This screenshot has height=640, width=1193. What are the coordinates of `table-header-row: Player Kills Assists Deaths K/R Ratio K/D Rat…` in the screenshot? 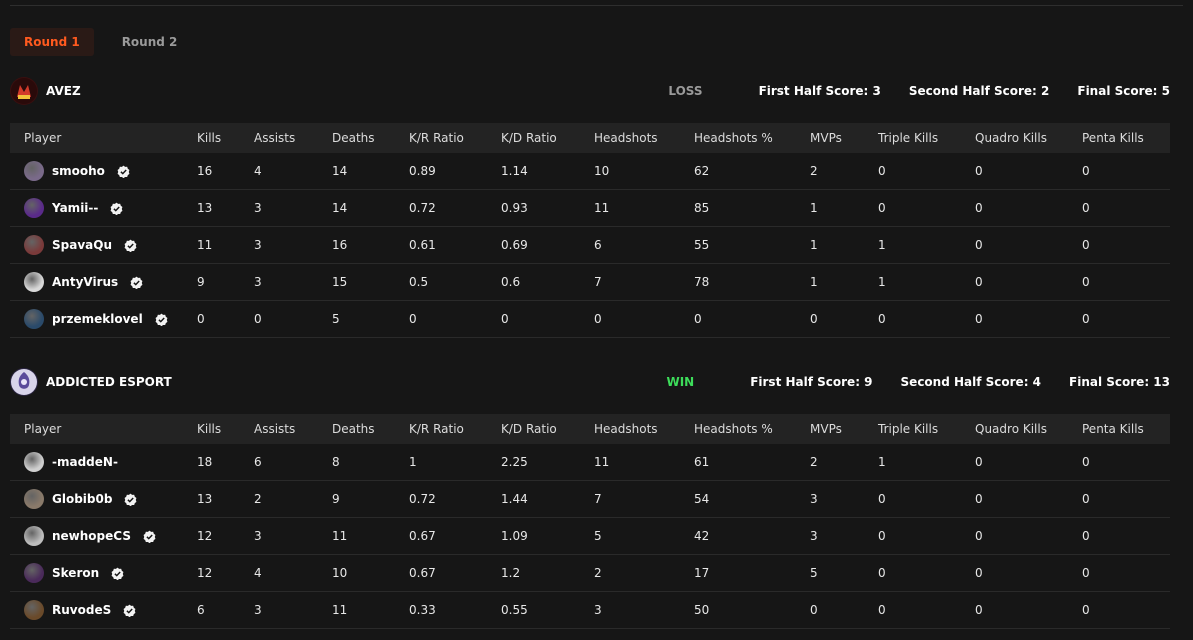 It's located at (590, 429).